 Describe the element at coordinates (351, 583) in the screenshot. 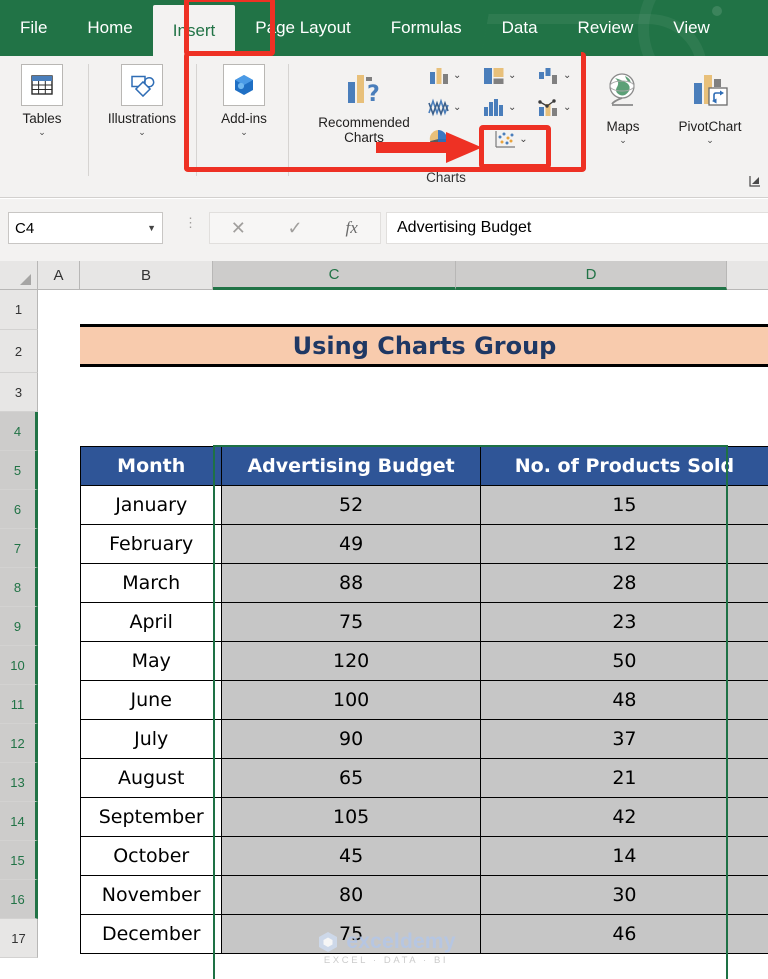

I see `cell-advertising-budget: 88` at that location.